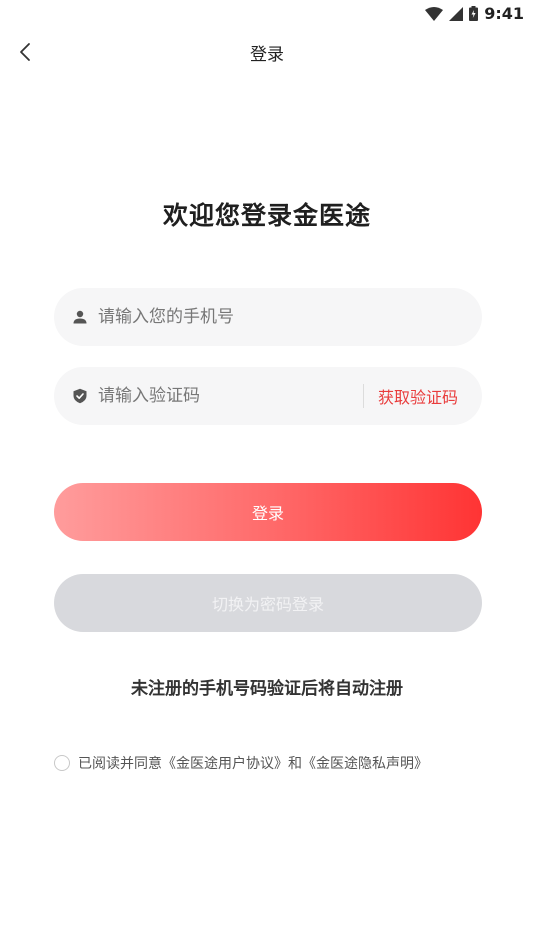 This screenshot has height=950, width=534. I want to click on login-button: 登录, so click(268, 512).